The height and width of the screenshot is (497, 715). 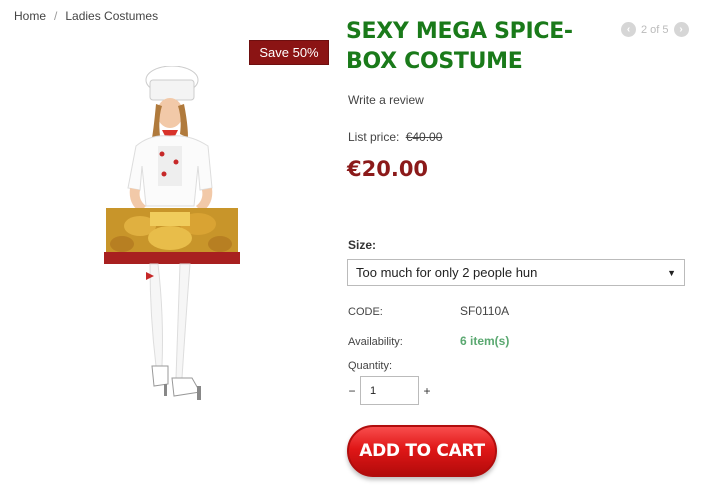 I want to click on dropdown-arrow-icon: ▼, so click(x=671, y=272).